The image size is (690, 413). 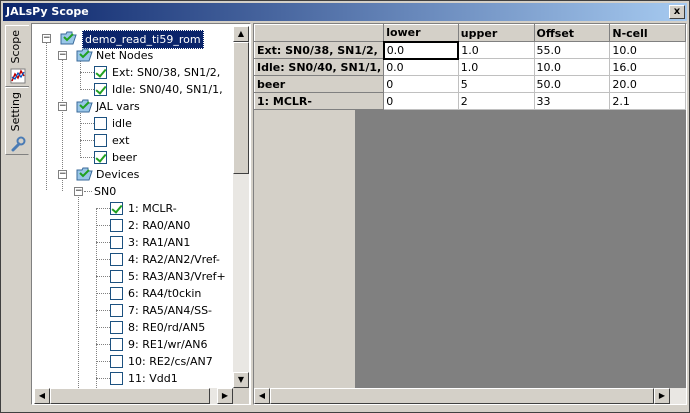 What do you see at coordinates (319, 101) in the screenshot?
I see `row-header: 1: MCLR-` at bounding box center [319, 101].